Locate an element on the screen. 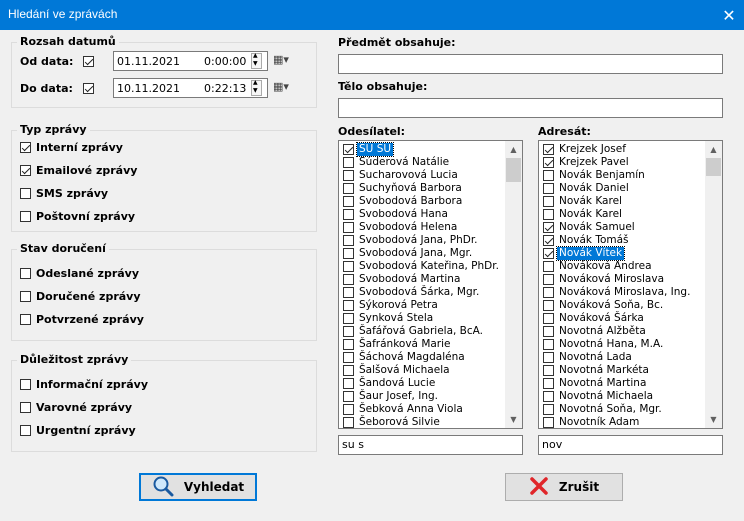 The image size is (744, 521). recipient-item-name: Novák Karel is located at coordinates (590, 201).